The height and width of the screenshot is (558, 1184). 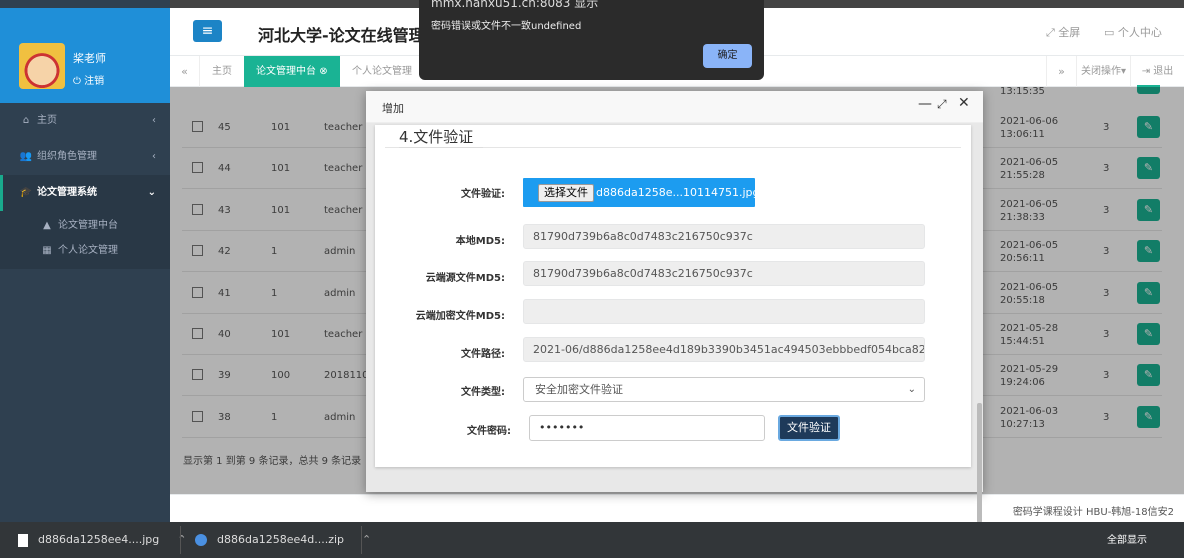 I want to click on choose-file-button: 选择文件, so click(x=566, y=193).